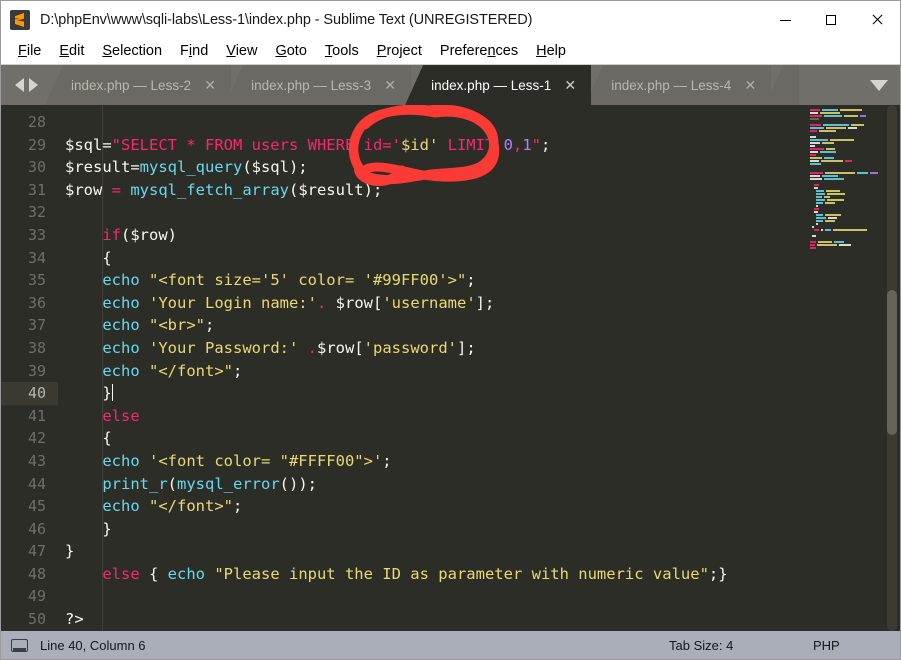 This screenshot has width=901, height=660. What do you see at coordinates (36, 370) in the screenshot?
I see `line-number: 39` at bounding box center [36, 370].